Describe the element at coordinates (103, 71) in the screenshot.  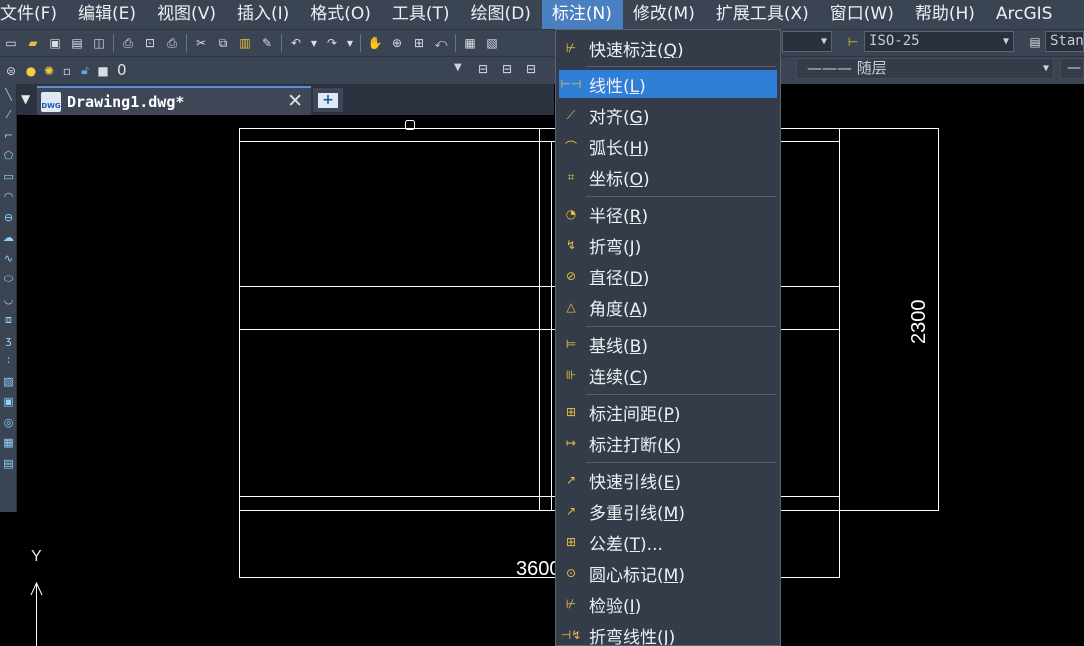
I see `layer-color-swatch-icon: ■` at that location.